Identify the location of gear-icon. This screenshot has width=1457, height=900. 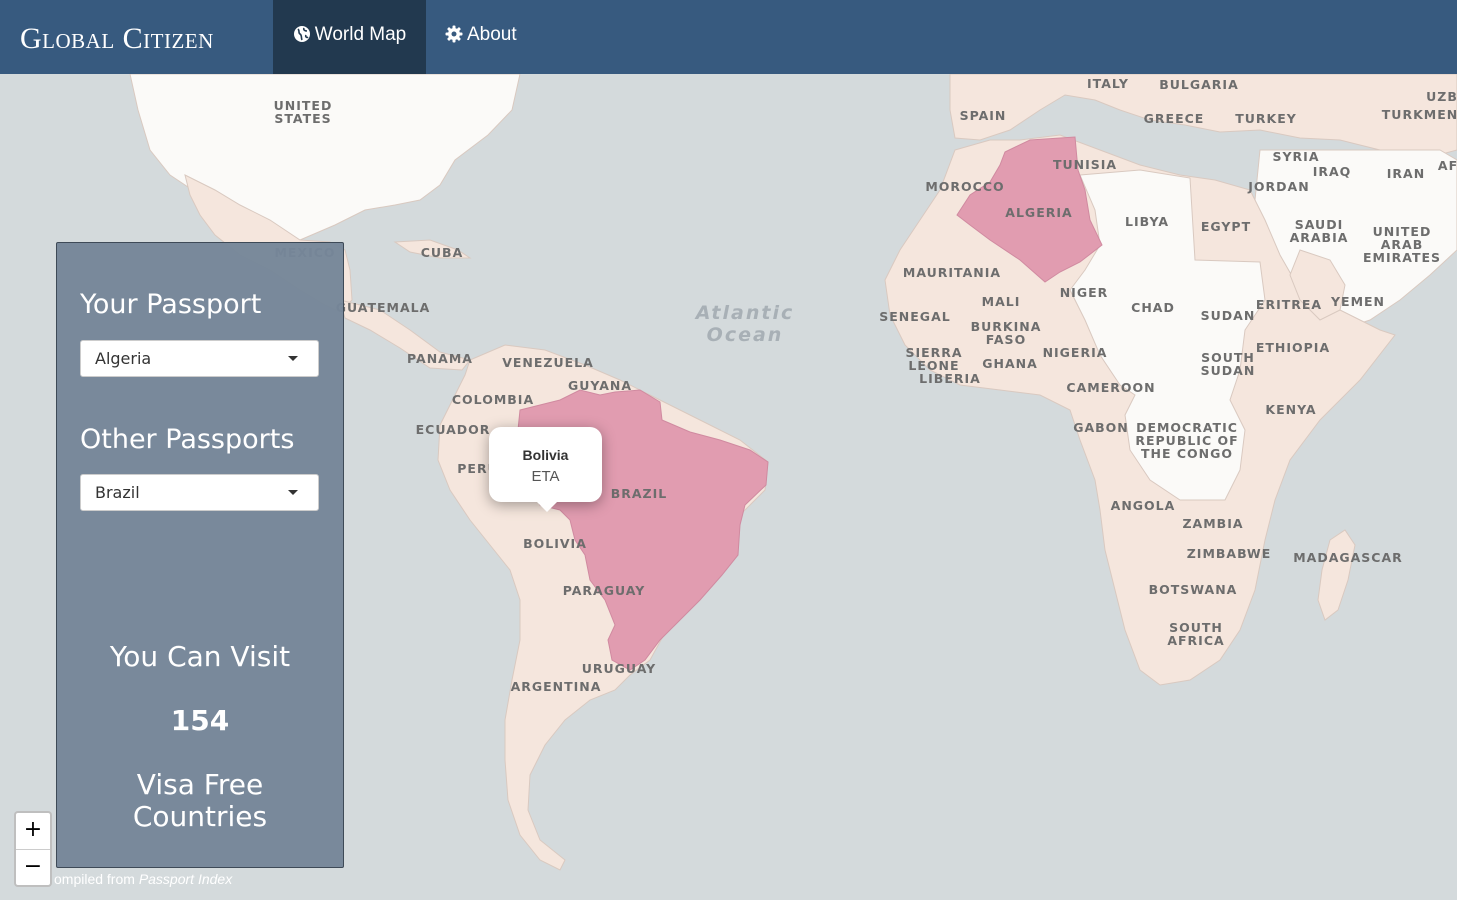
(454, 38).